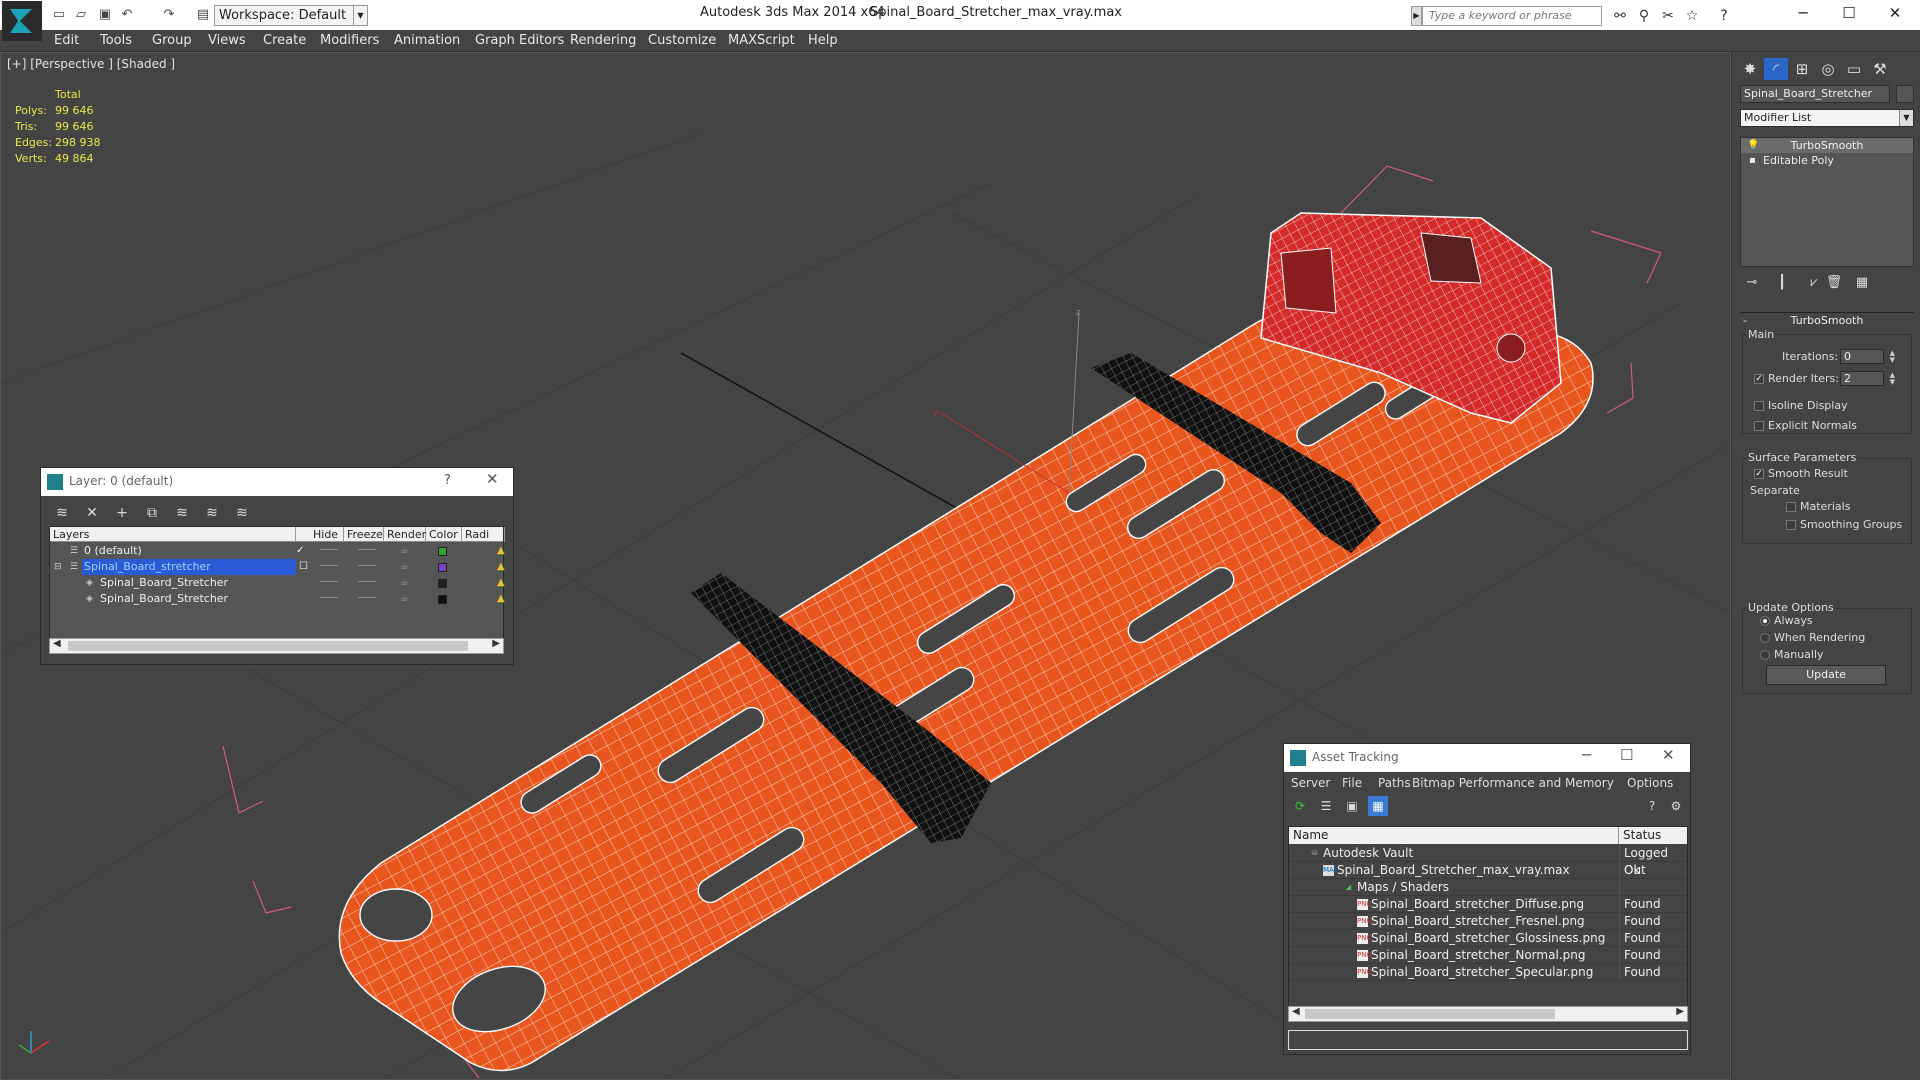  What do you see at coordinates (1815, 94) in the screenshot?
I see `object-name-field: Spinal_Board_Stretcher` at bounding box center [1815, 94].